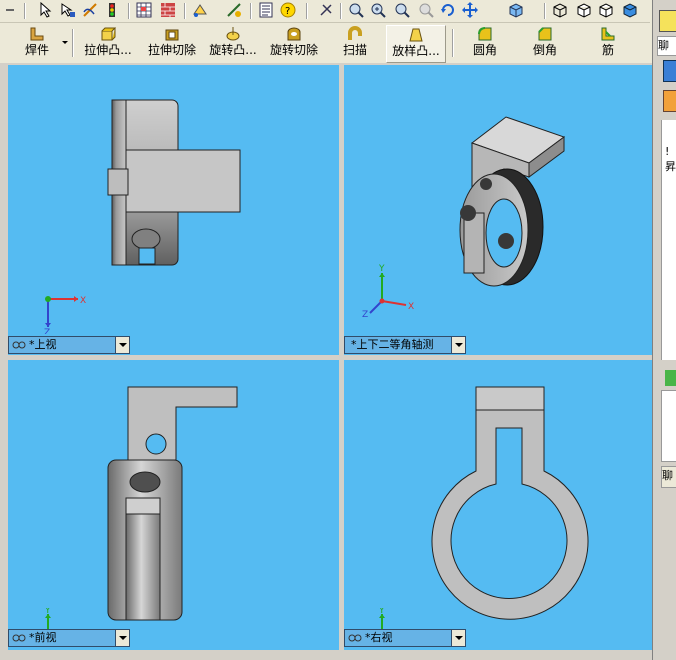 Image resolution: width=676 pixels, height=660 pixels. What do you see at coordinates (416, 35) in the screenshot?
I see `loft-icon` at bounding box center [416, 35].